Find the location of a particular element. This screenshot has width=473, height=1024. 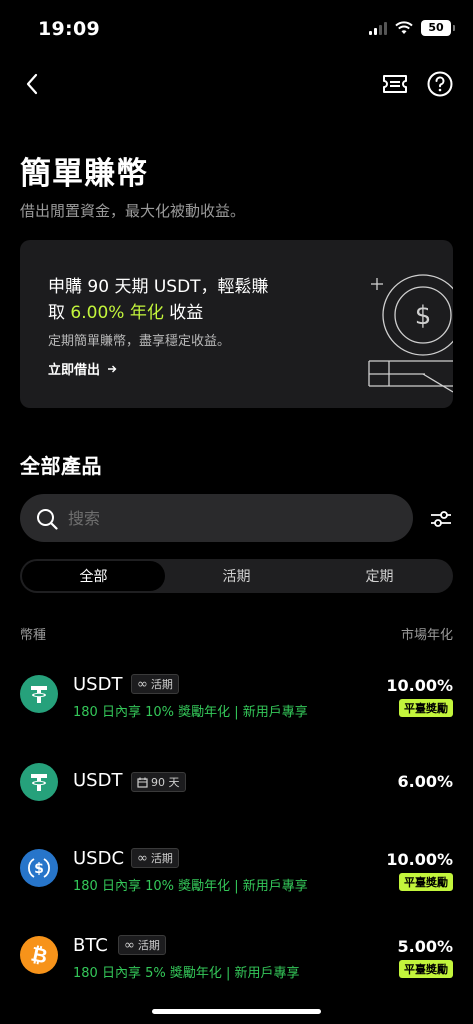

column-header-apr: 市場年化 is located at coordinates (426, 635).